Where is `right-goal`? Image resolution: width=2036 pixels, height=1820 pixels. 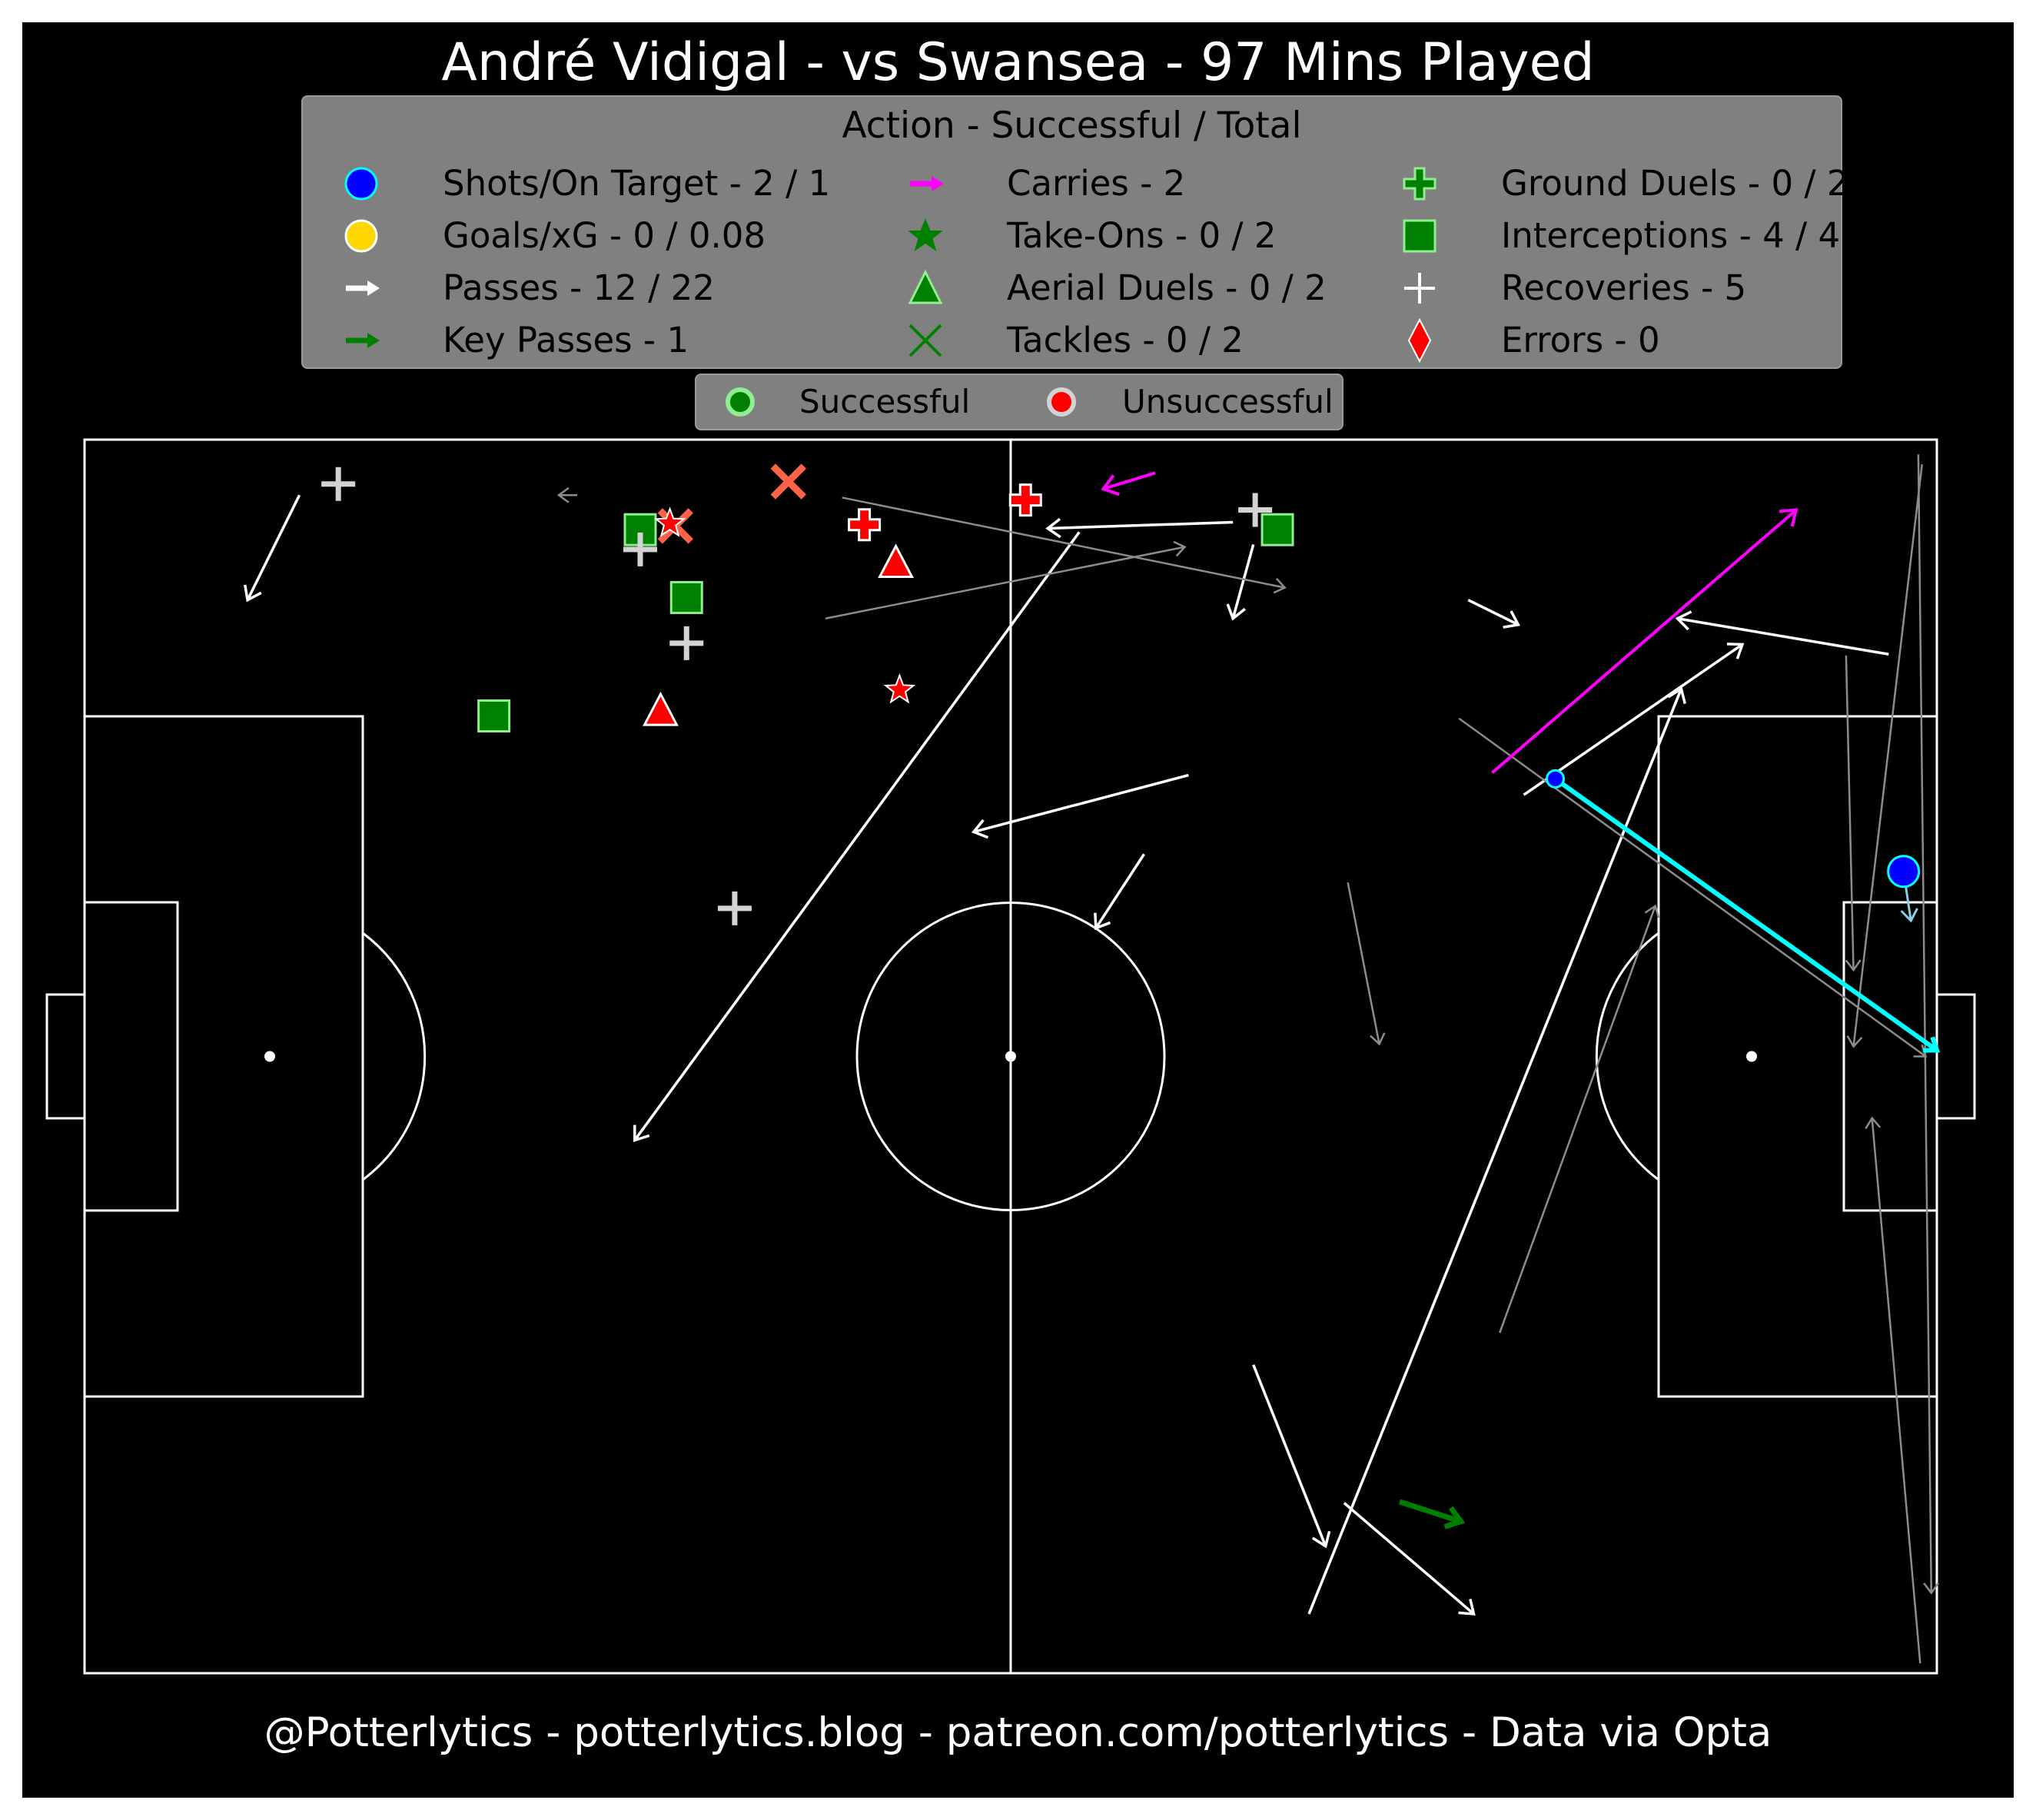 right-goal is located at coordinates (1955, 1056).